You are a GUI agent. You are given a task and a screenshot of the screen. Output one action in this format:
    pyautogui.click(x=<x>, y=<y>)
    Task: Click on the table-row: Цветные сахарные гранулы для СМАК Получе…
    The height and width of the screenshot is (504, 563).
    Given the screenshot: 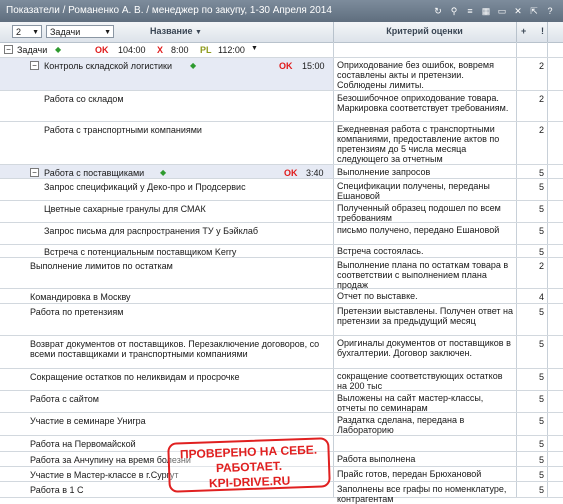 What is the action you would take?
    pyautogui.click(x=281, y=212)
    